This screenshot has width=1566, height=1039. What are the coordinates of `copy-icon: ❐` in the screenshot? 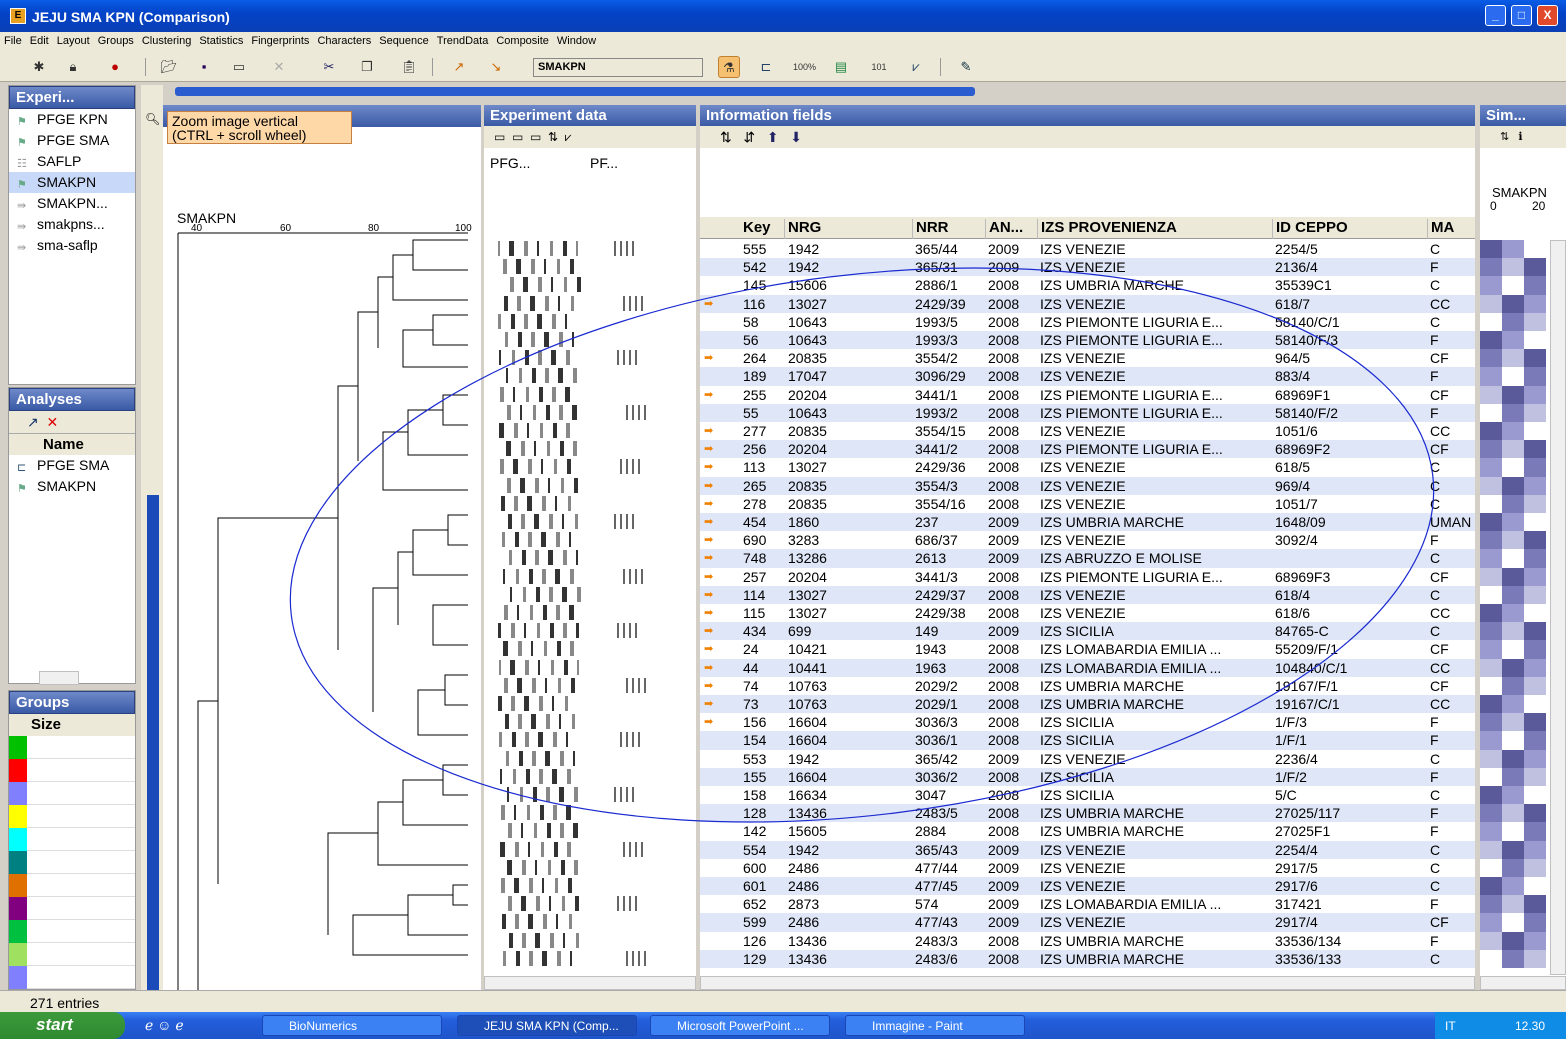 It's located at (367, 67).